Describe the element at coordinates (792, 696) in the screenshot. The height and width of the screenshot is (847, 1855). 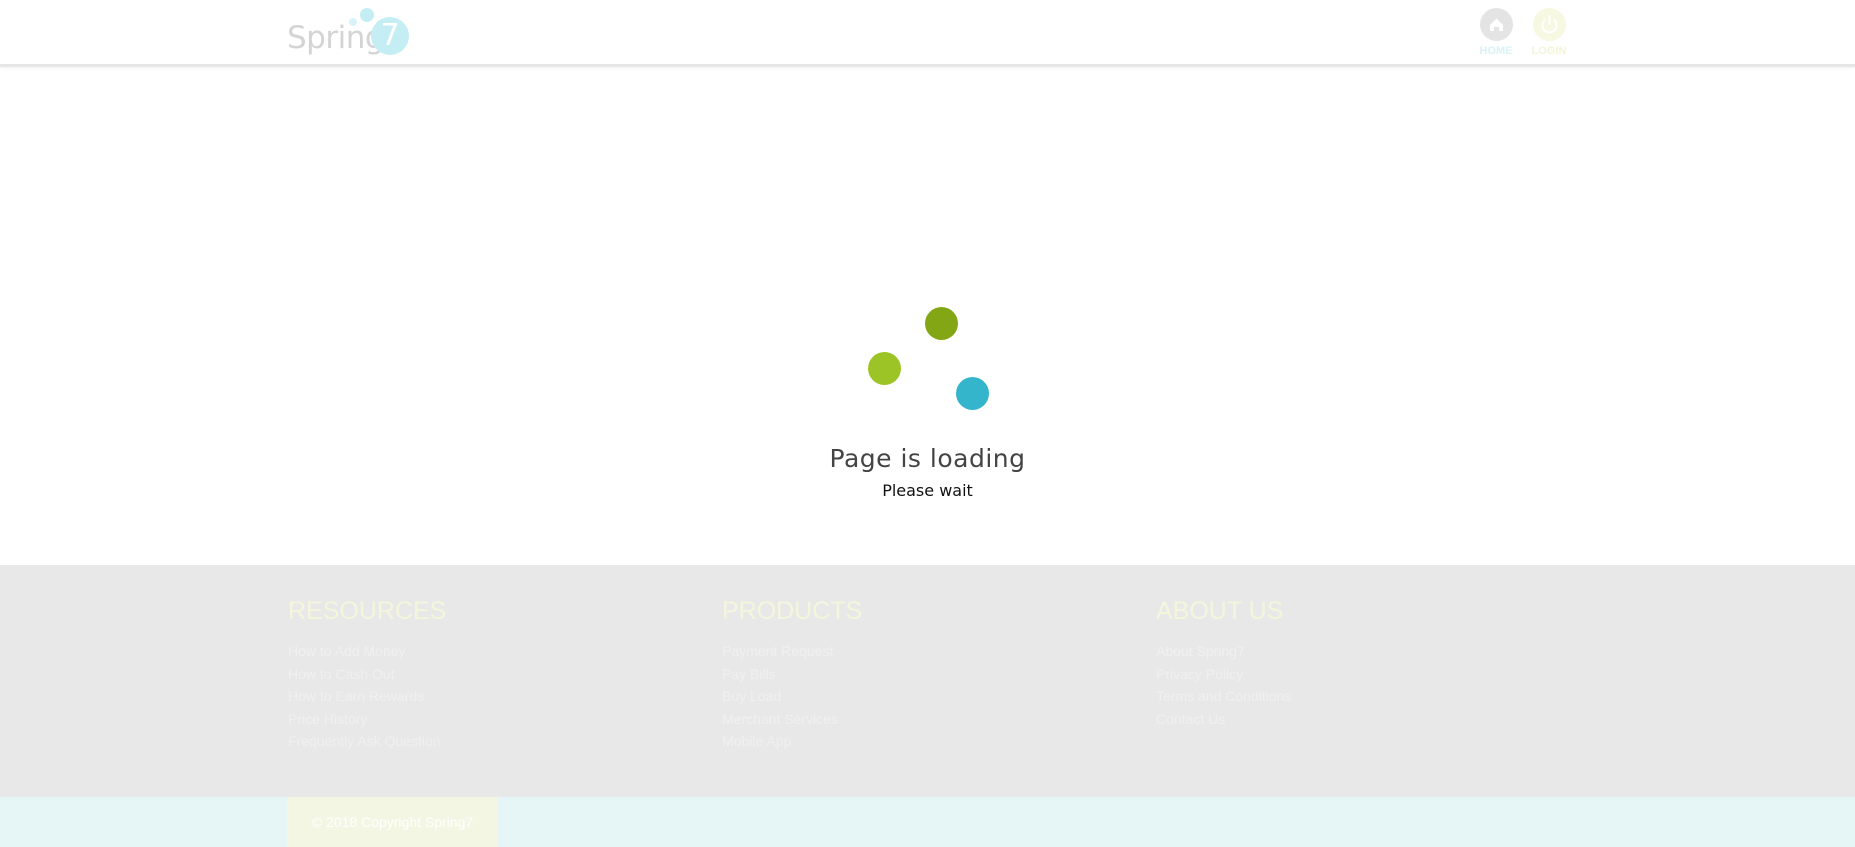
I see `footer-link: Buy Load` at that location.